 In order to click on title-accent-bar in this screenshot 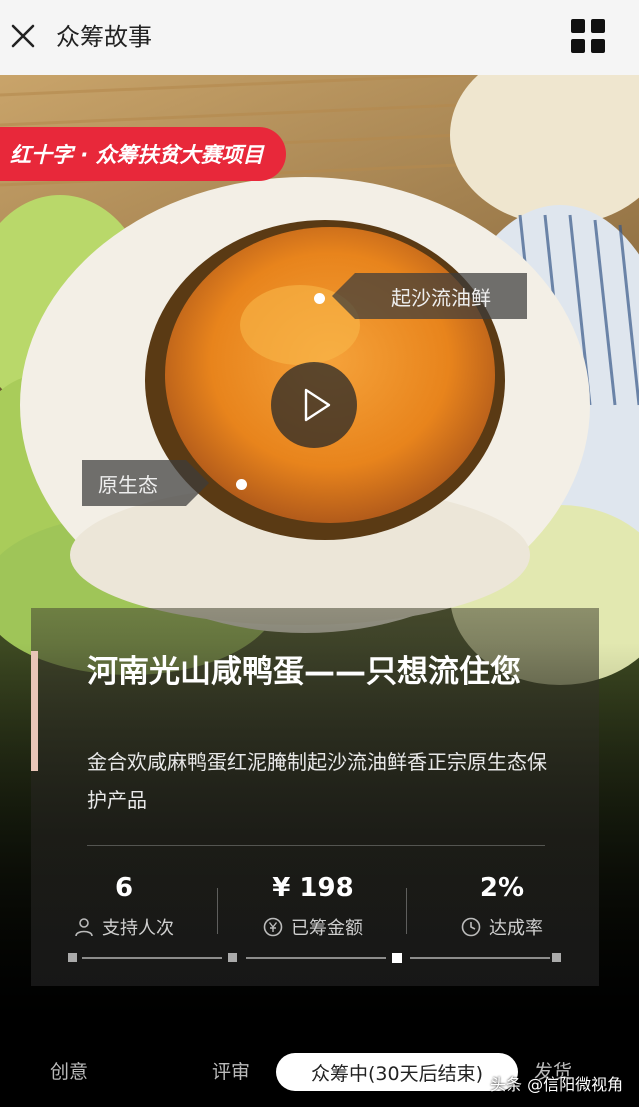, I will do `click(34, 711)`.